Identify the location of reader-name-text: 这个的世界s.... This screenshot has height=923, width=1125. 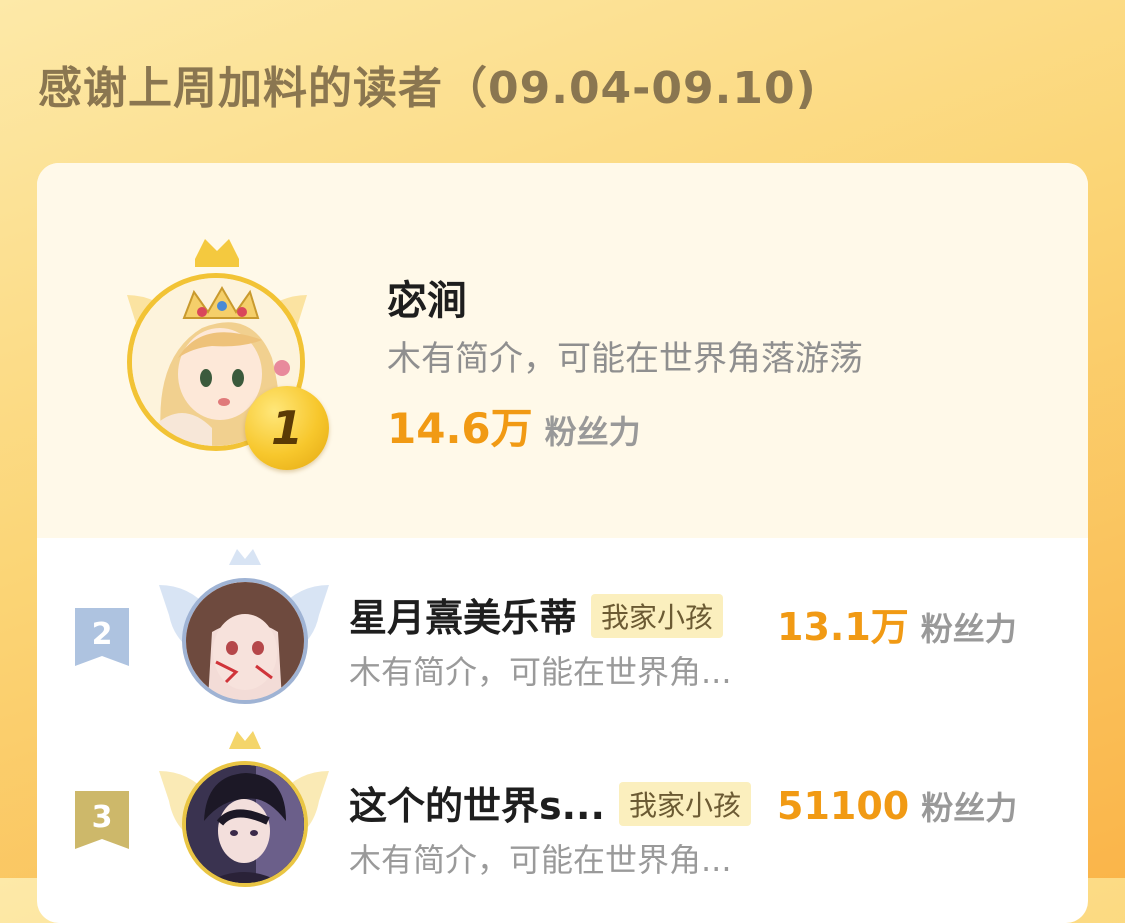
(477, 806).